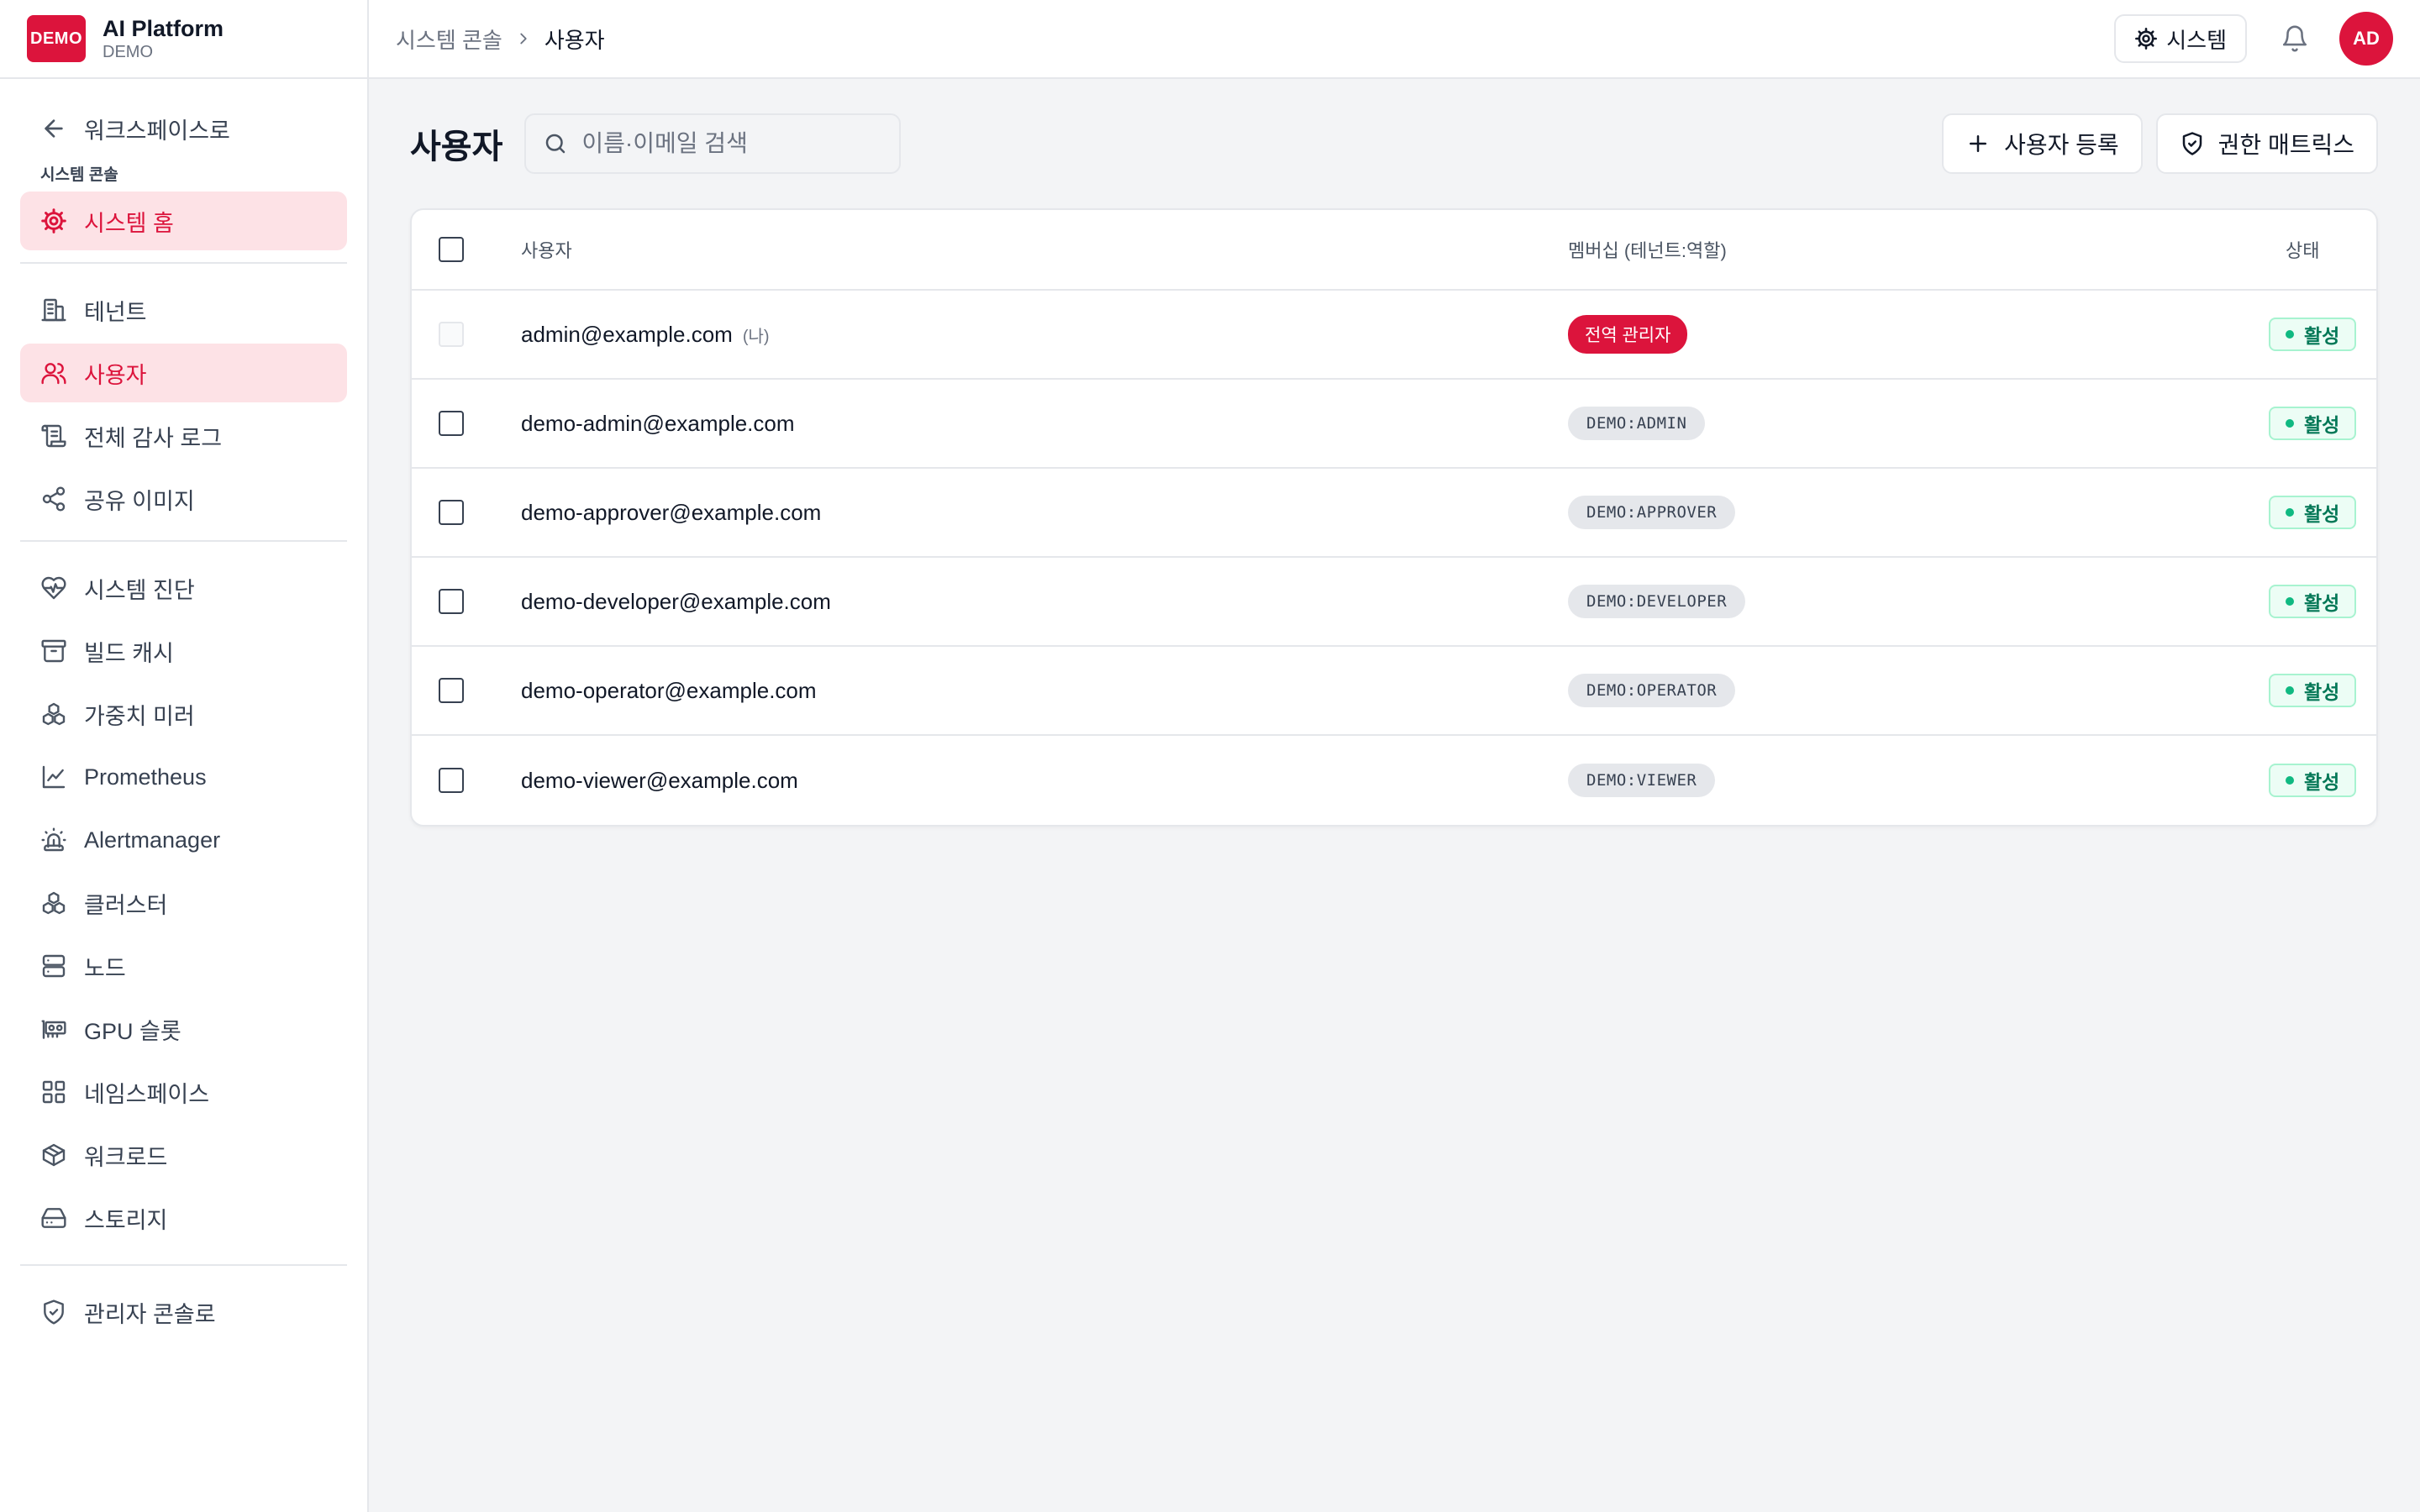 Image resolution: width=2420 pixels, height=1512 pixels. Describe the element at coordinates (183, 1218) in the screenshot. I see `sidebar-item-storage: 스토리지` at that location.